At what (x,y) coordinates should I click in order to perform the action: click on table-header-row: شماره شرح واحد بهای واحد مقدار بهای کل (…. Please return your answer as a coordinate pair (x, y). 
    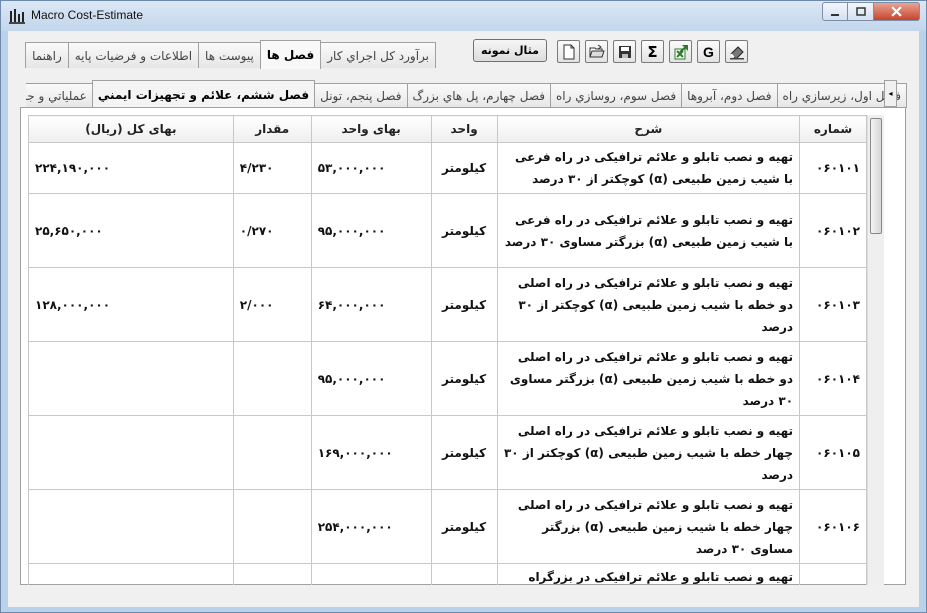
    Looking at the image, I should click on (447, 129).